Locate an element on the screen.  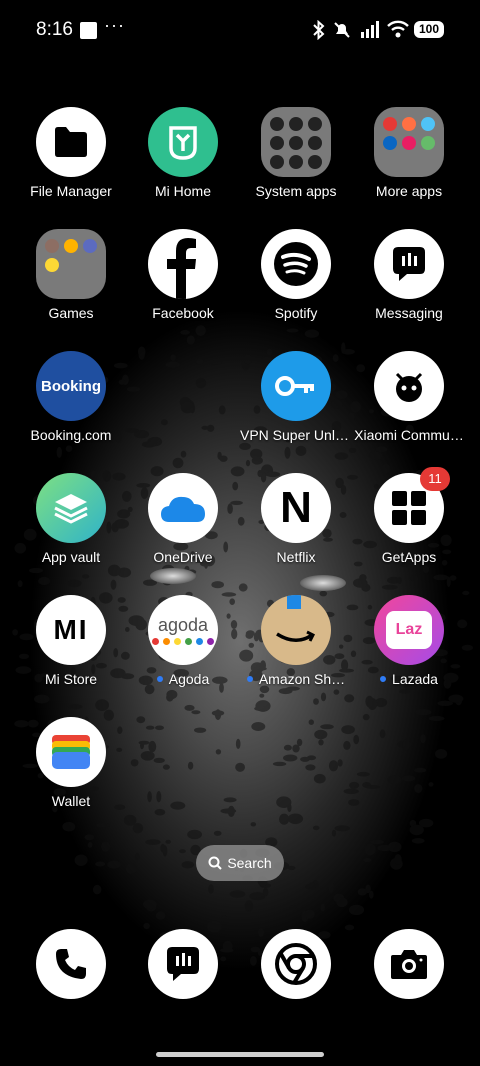
dock-messaging is located at coordinates (183, 964).